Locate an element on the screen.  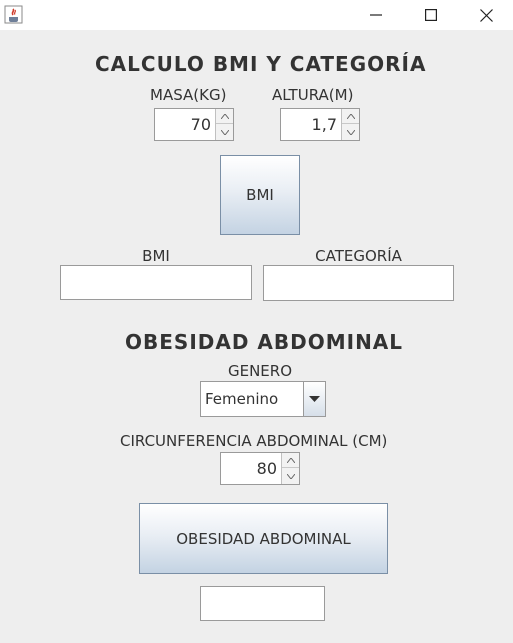
mass-spinner: 70 is located at coordinates (194, 124).